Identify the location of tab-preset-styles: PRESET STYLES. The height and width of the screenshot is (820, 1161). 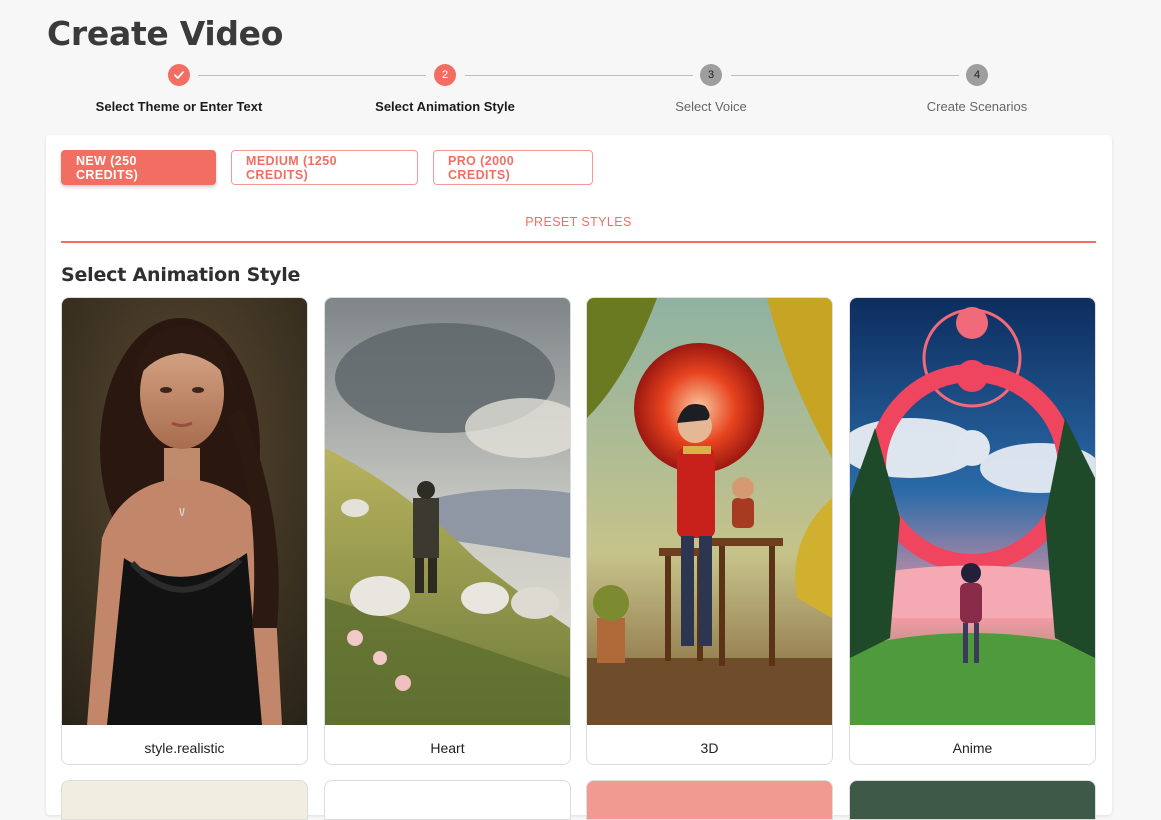
(578, 224).